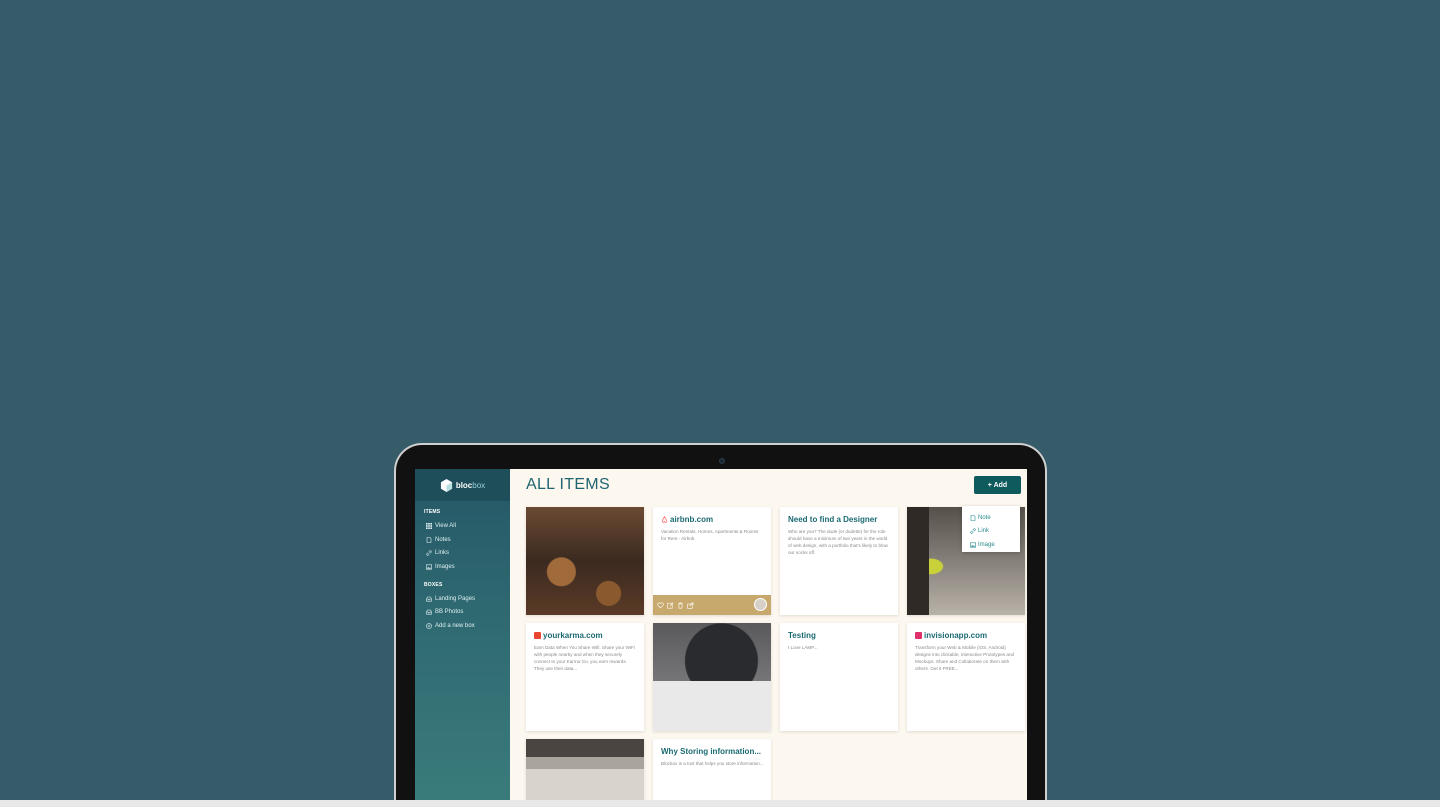  What do you see at coordinates (712, 677) in the screenshot?
I see `image-card-imac` at bounding box center [712, 677].